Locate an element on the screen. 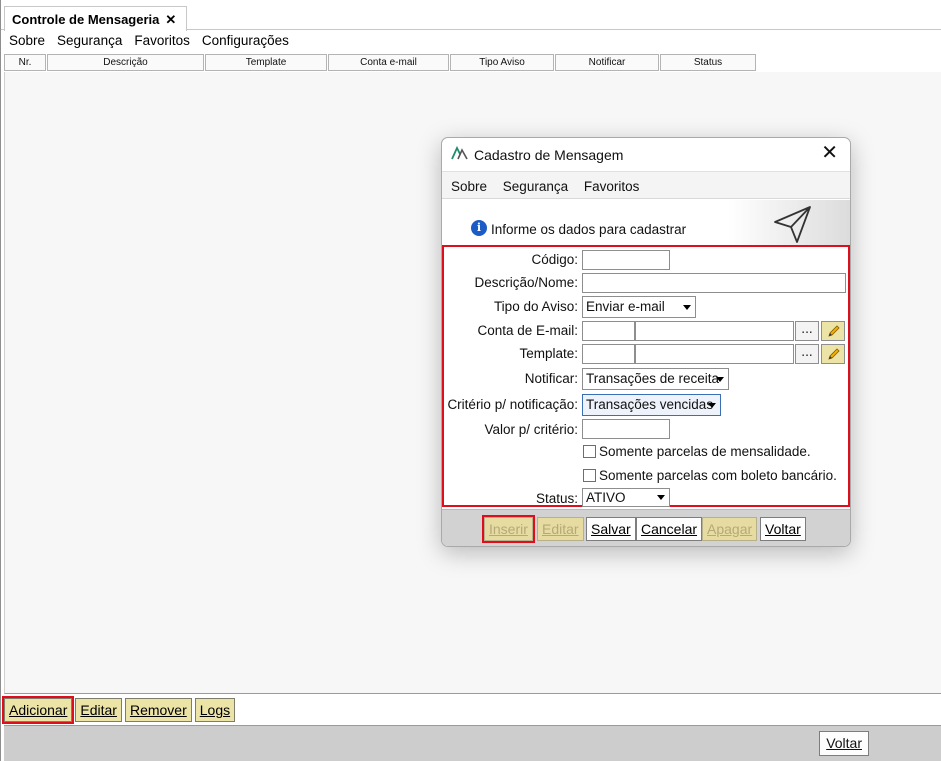 This screenshot has width=941, height=761. tipo-aviso-label: Tipo do Aviso: is located at coordinates (535, 306).